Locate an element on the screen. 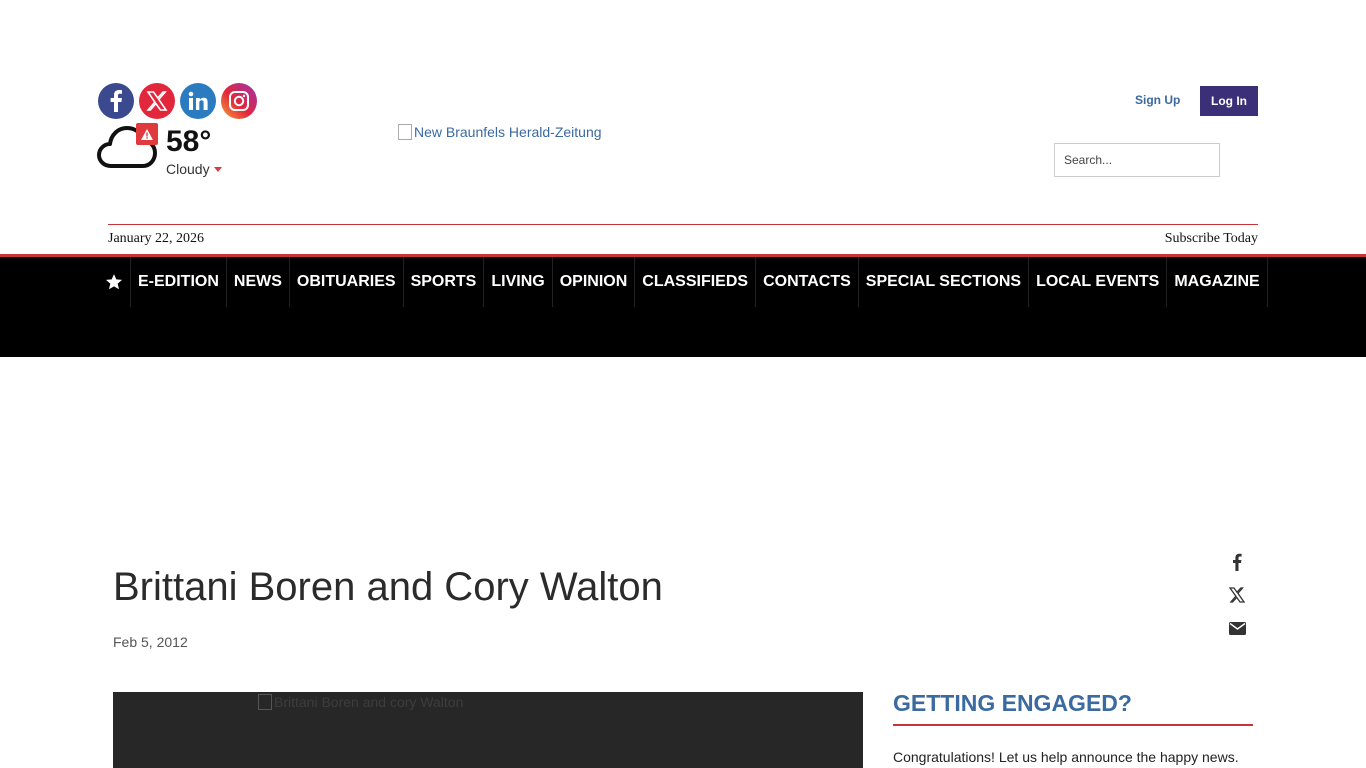  x-icon is located at coordinates (157, 101).